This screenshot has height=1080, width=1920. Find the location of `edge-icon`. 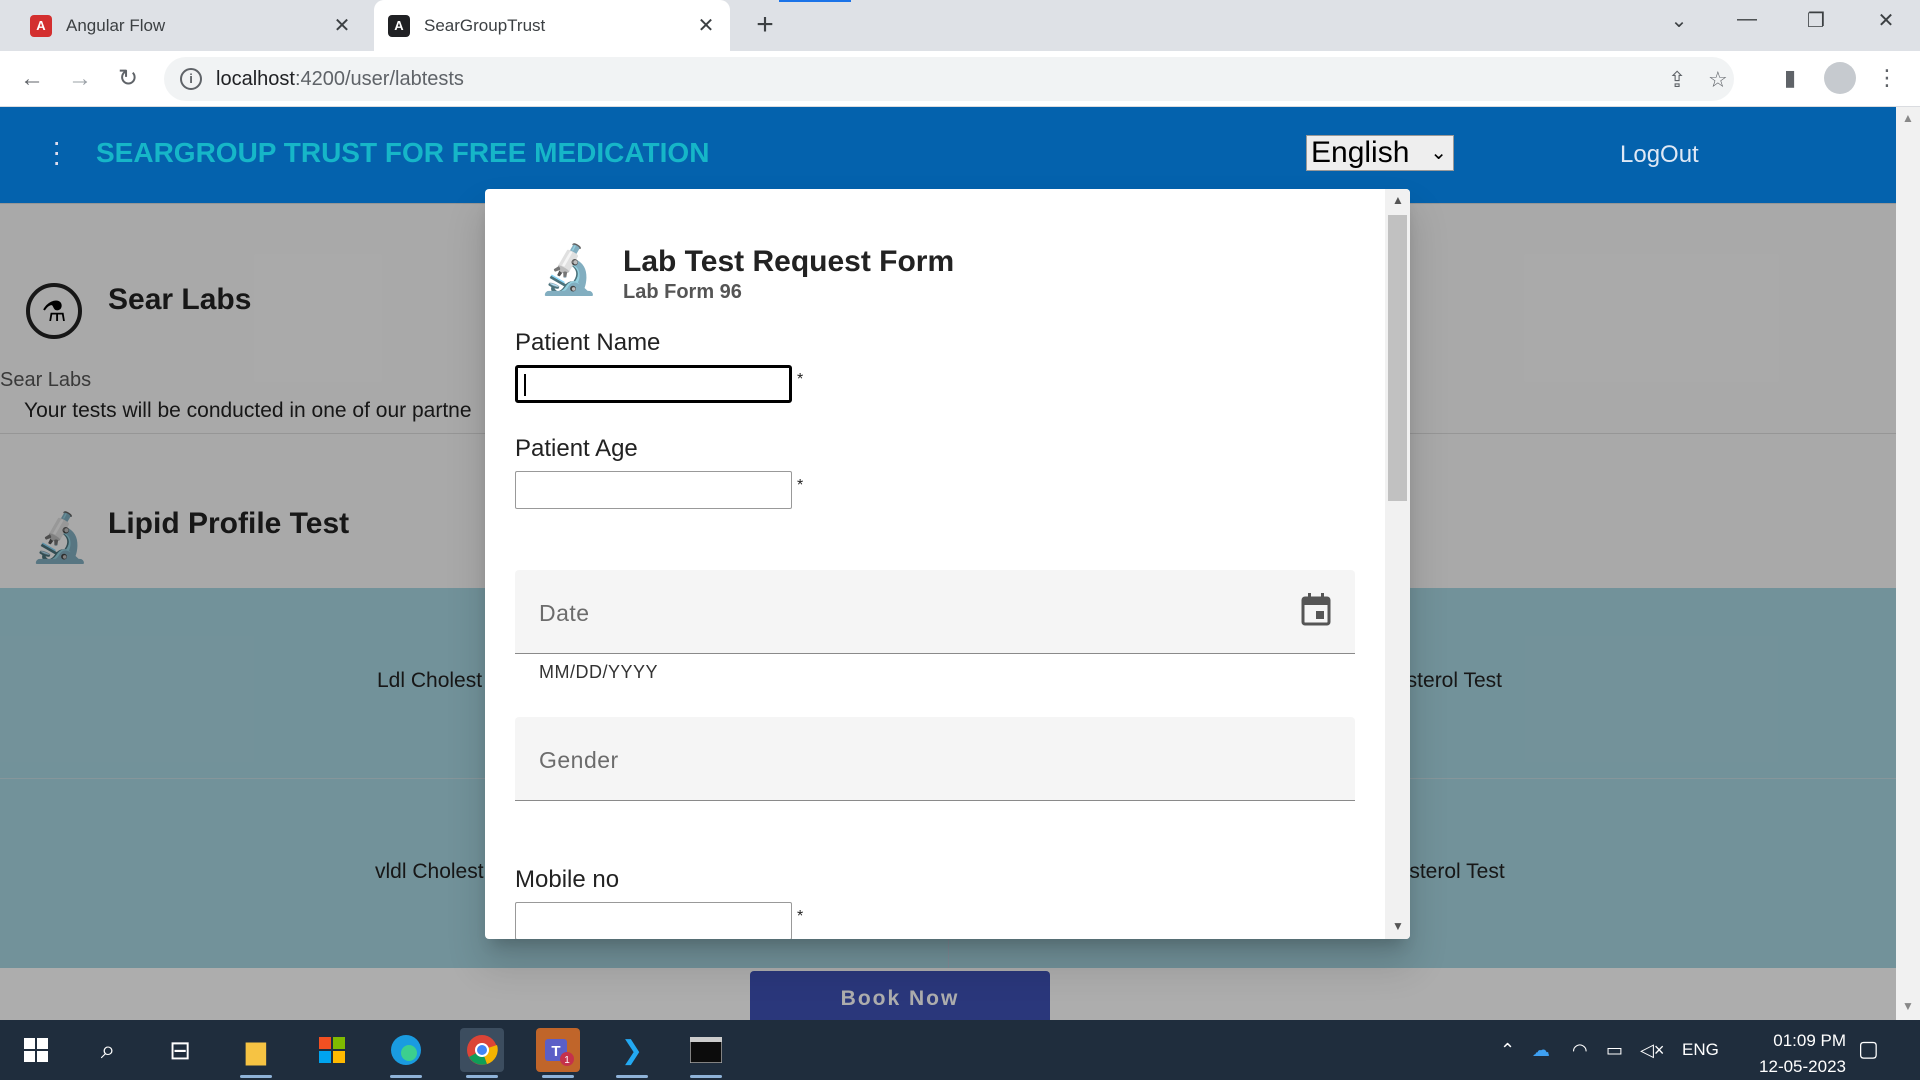

edge-icon is located at coordinates (406, 1053).